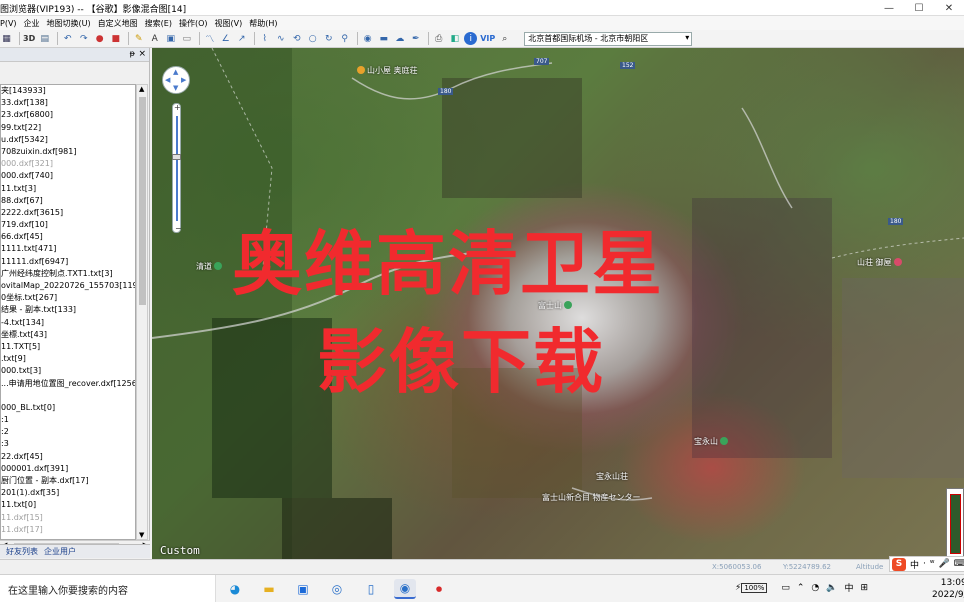  What do you see at coordinates (687, 37) in the screenshot?
I see `chevron-down-icon: ▾` at bounding box center [687, 37].